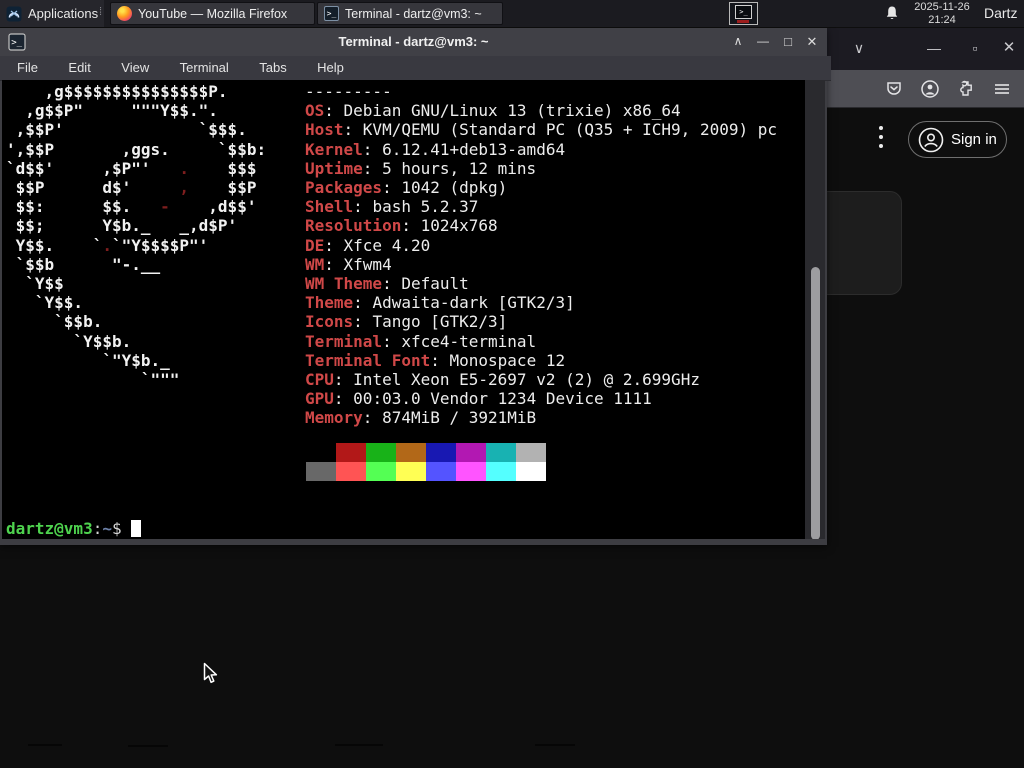 This screenshot has height=768, width=1024. I want to click on firefox-titlebar: ∨ — ▫ ✕, so click(921, 49).